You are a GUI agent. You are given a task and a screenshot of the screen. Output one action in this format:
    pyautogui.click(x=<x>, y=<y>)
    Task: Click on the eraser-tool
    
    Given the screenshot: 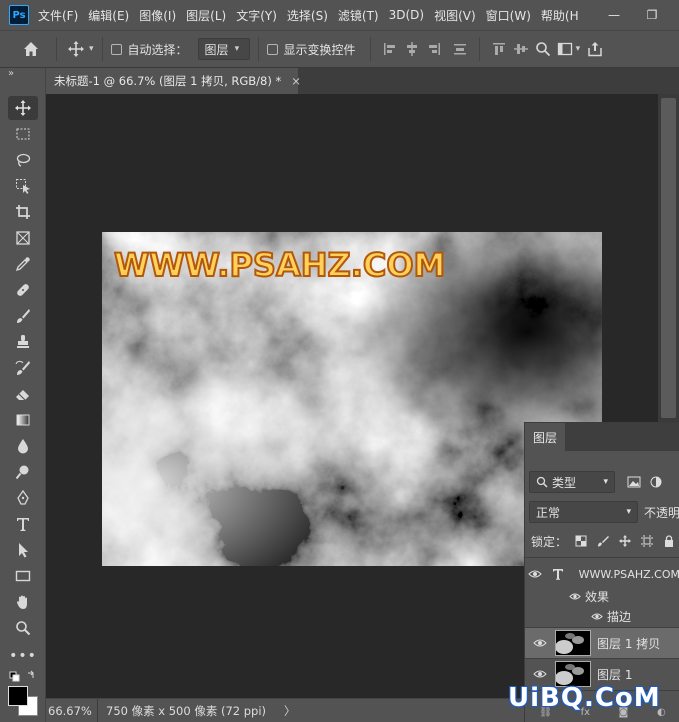 What is the action you would take?
    pyautogui.click(x=23, y=394)
    